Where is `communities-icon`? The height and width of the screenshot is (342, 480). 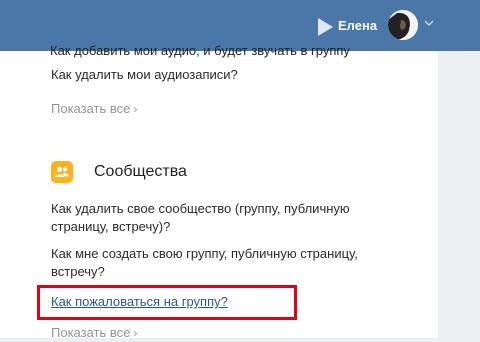
communities-icon is located at coordinates (62, 172).